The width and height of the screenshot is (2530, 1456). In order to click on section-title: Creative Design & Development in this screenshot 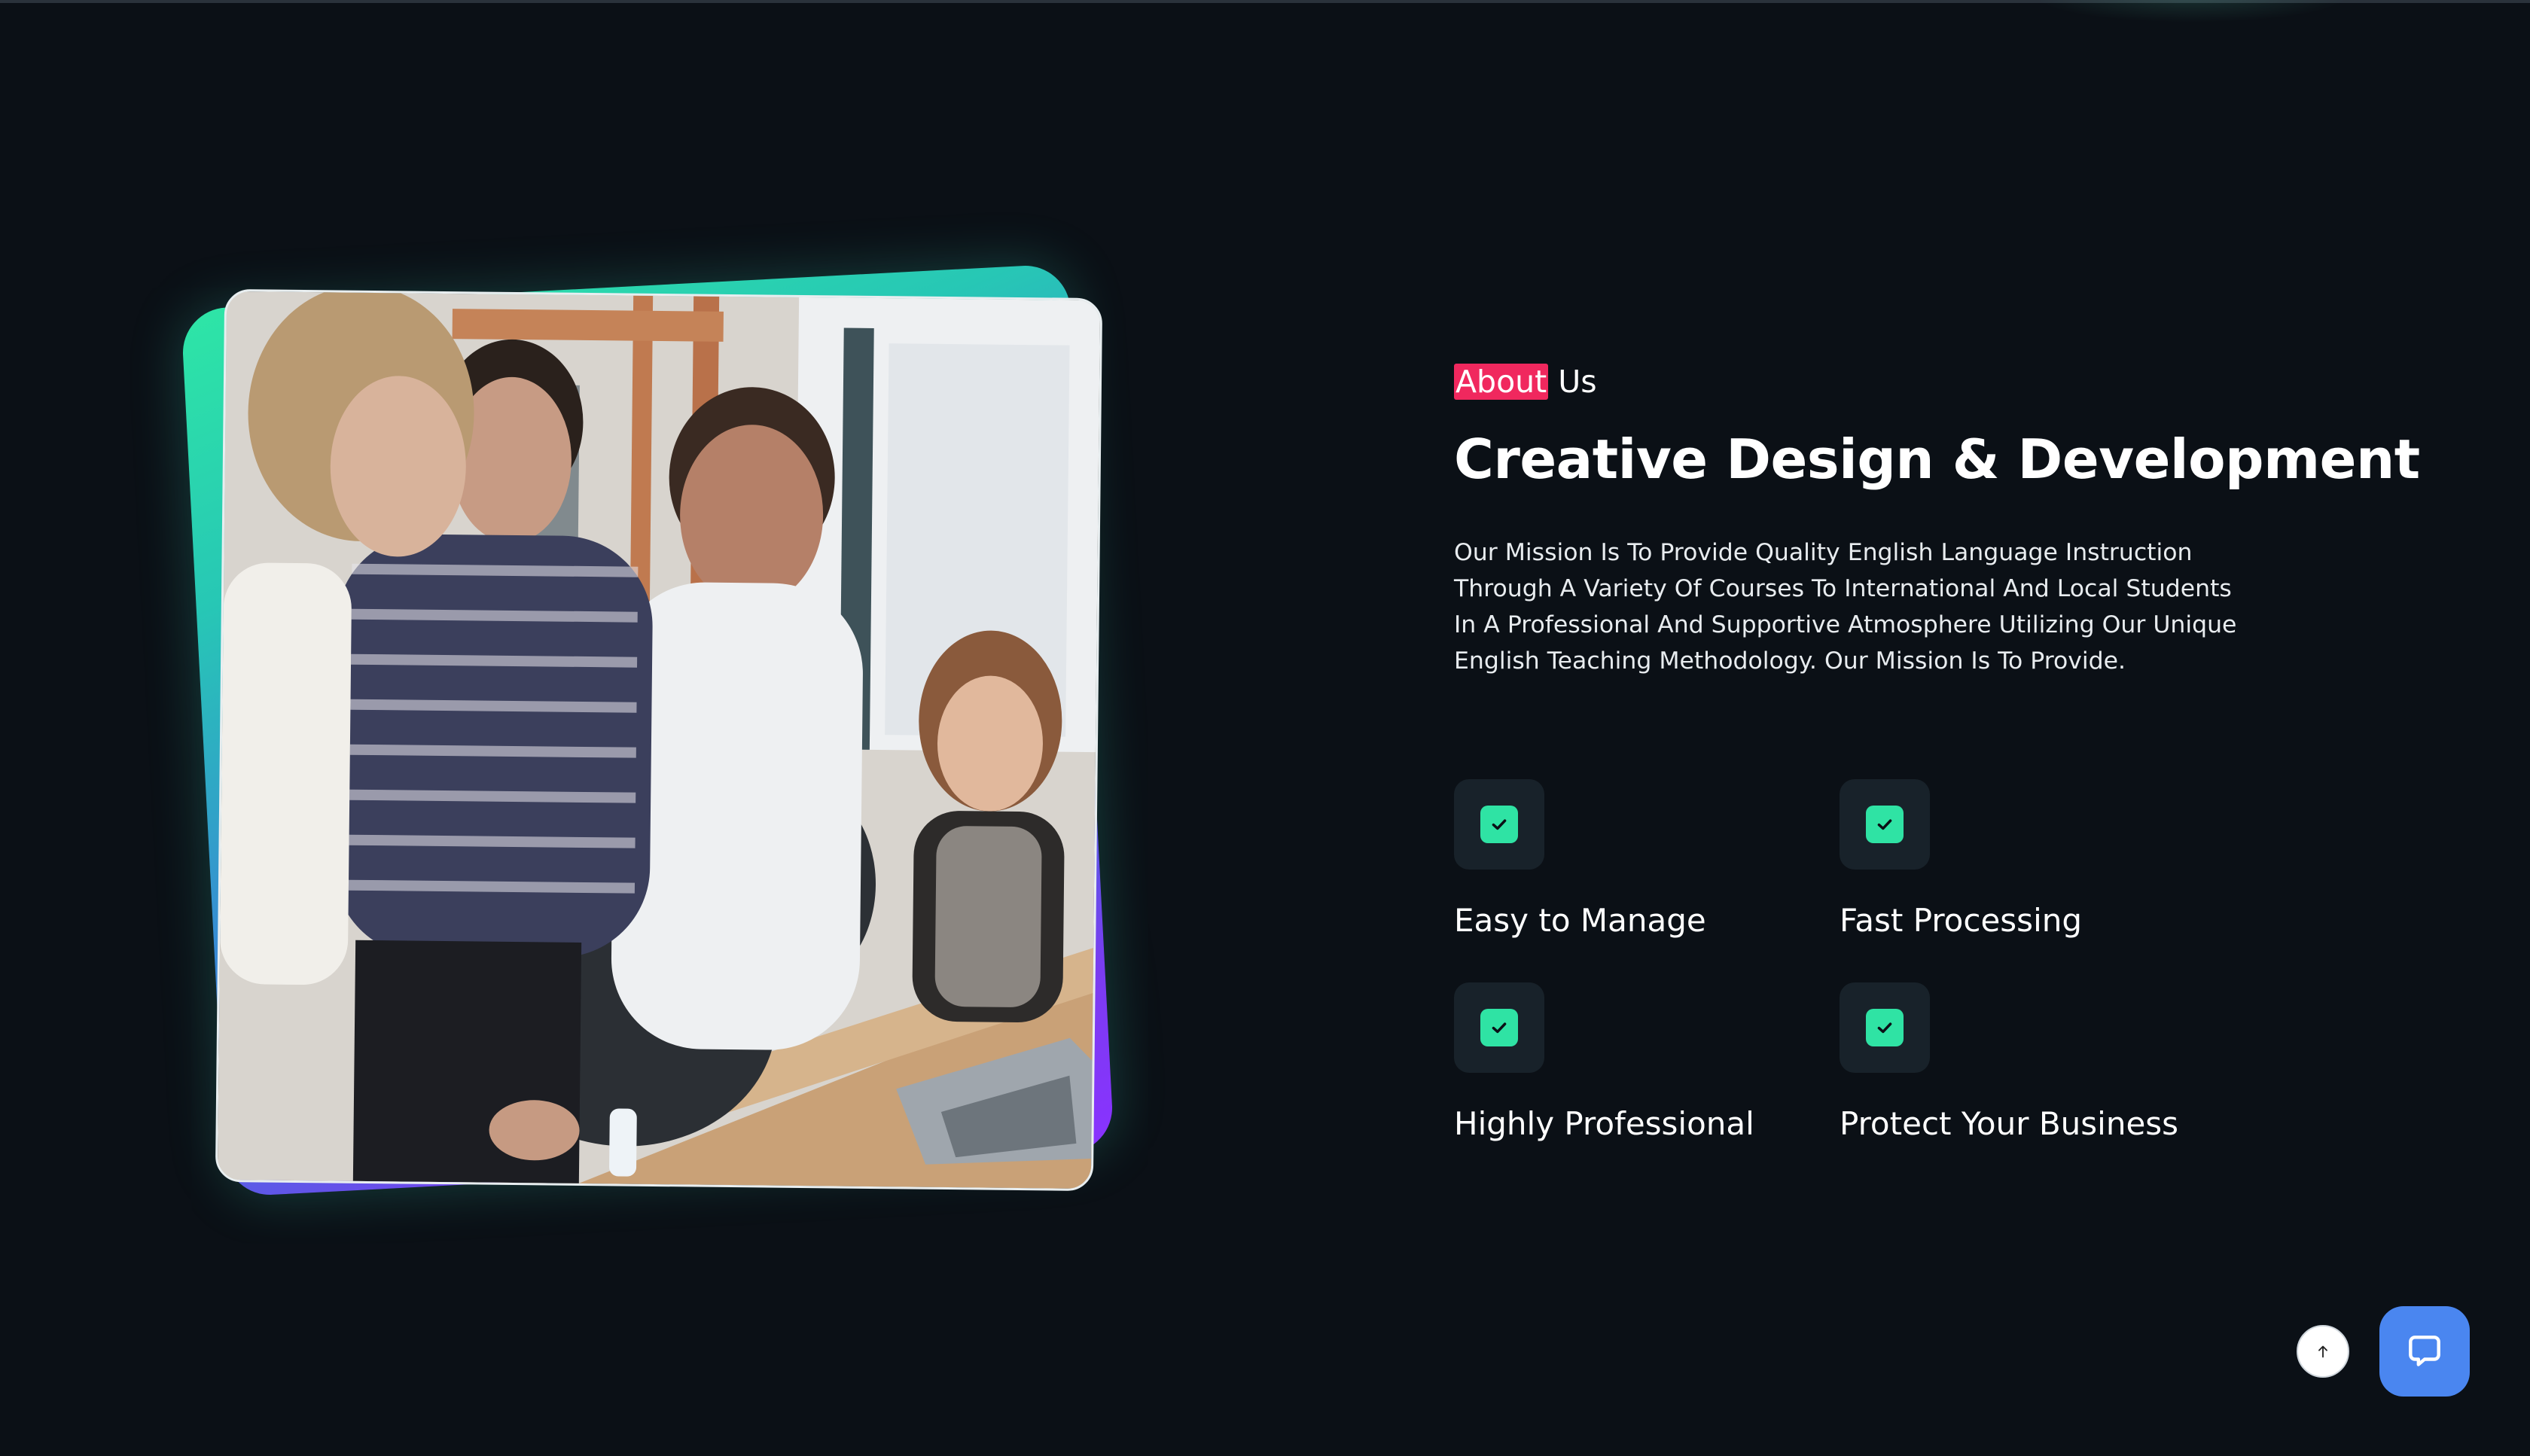, I will do `click(1937, 459)`.